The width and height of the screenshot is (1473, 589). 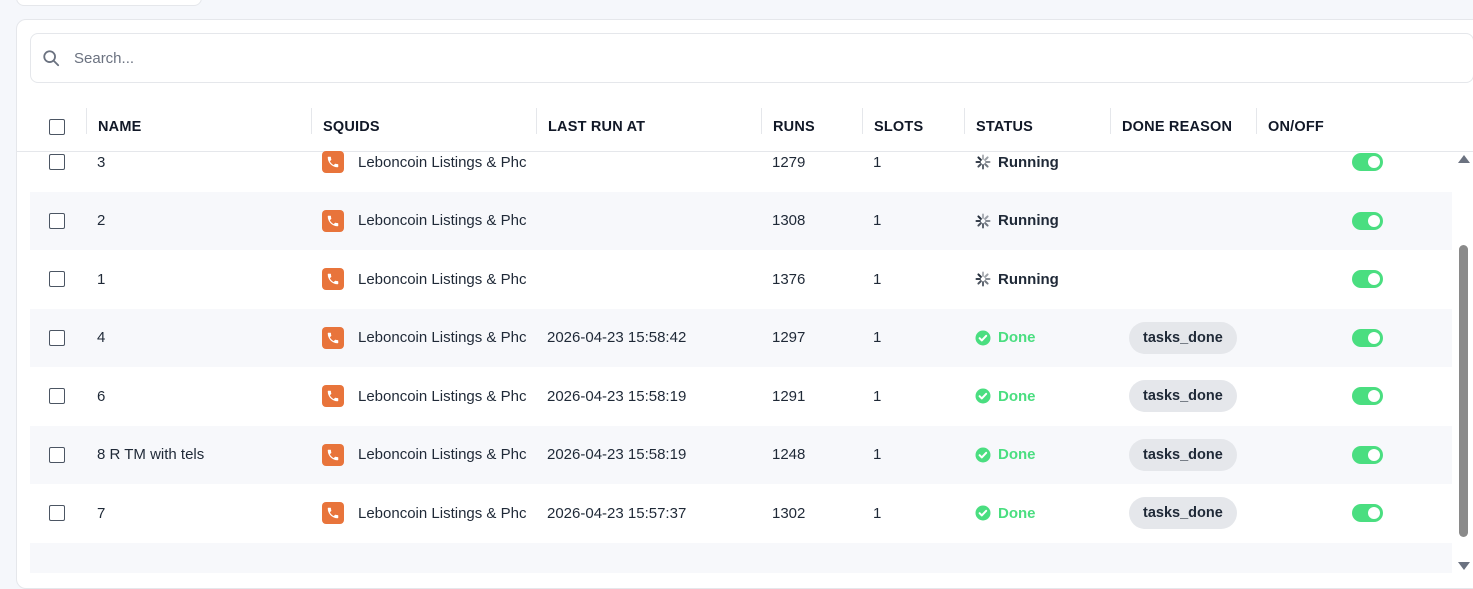 What do you see at coordinates (1464, 566) in the screenshot?
I see `scroll-down-arrow-icon` at bounding box center [1464, 566].